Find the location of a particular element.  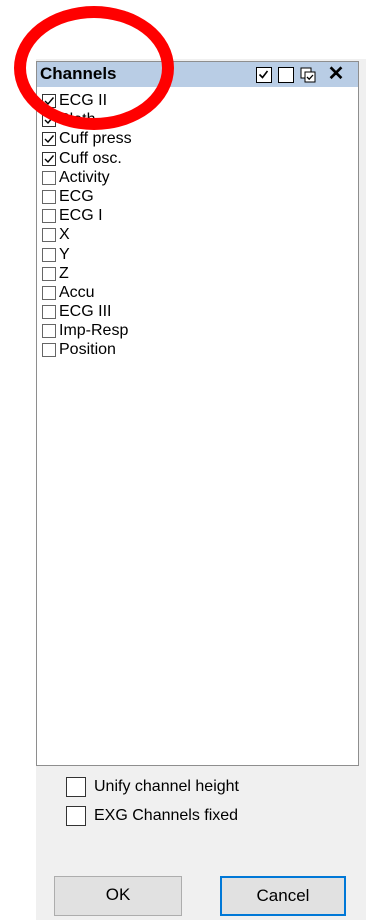

channel-label: X is located at coordinates (64, 235).